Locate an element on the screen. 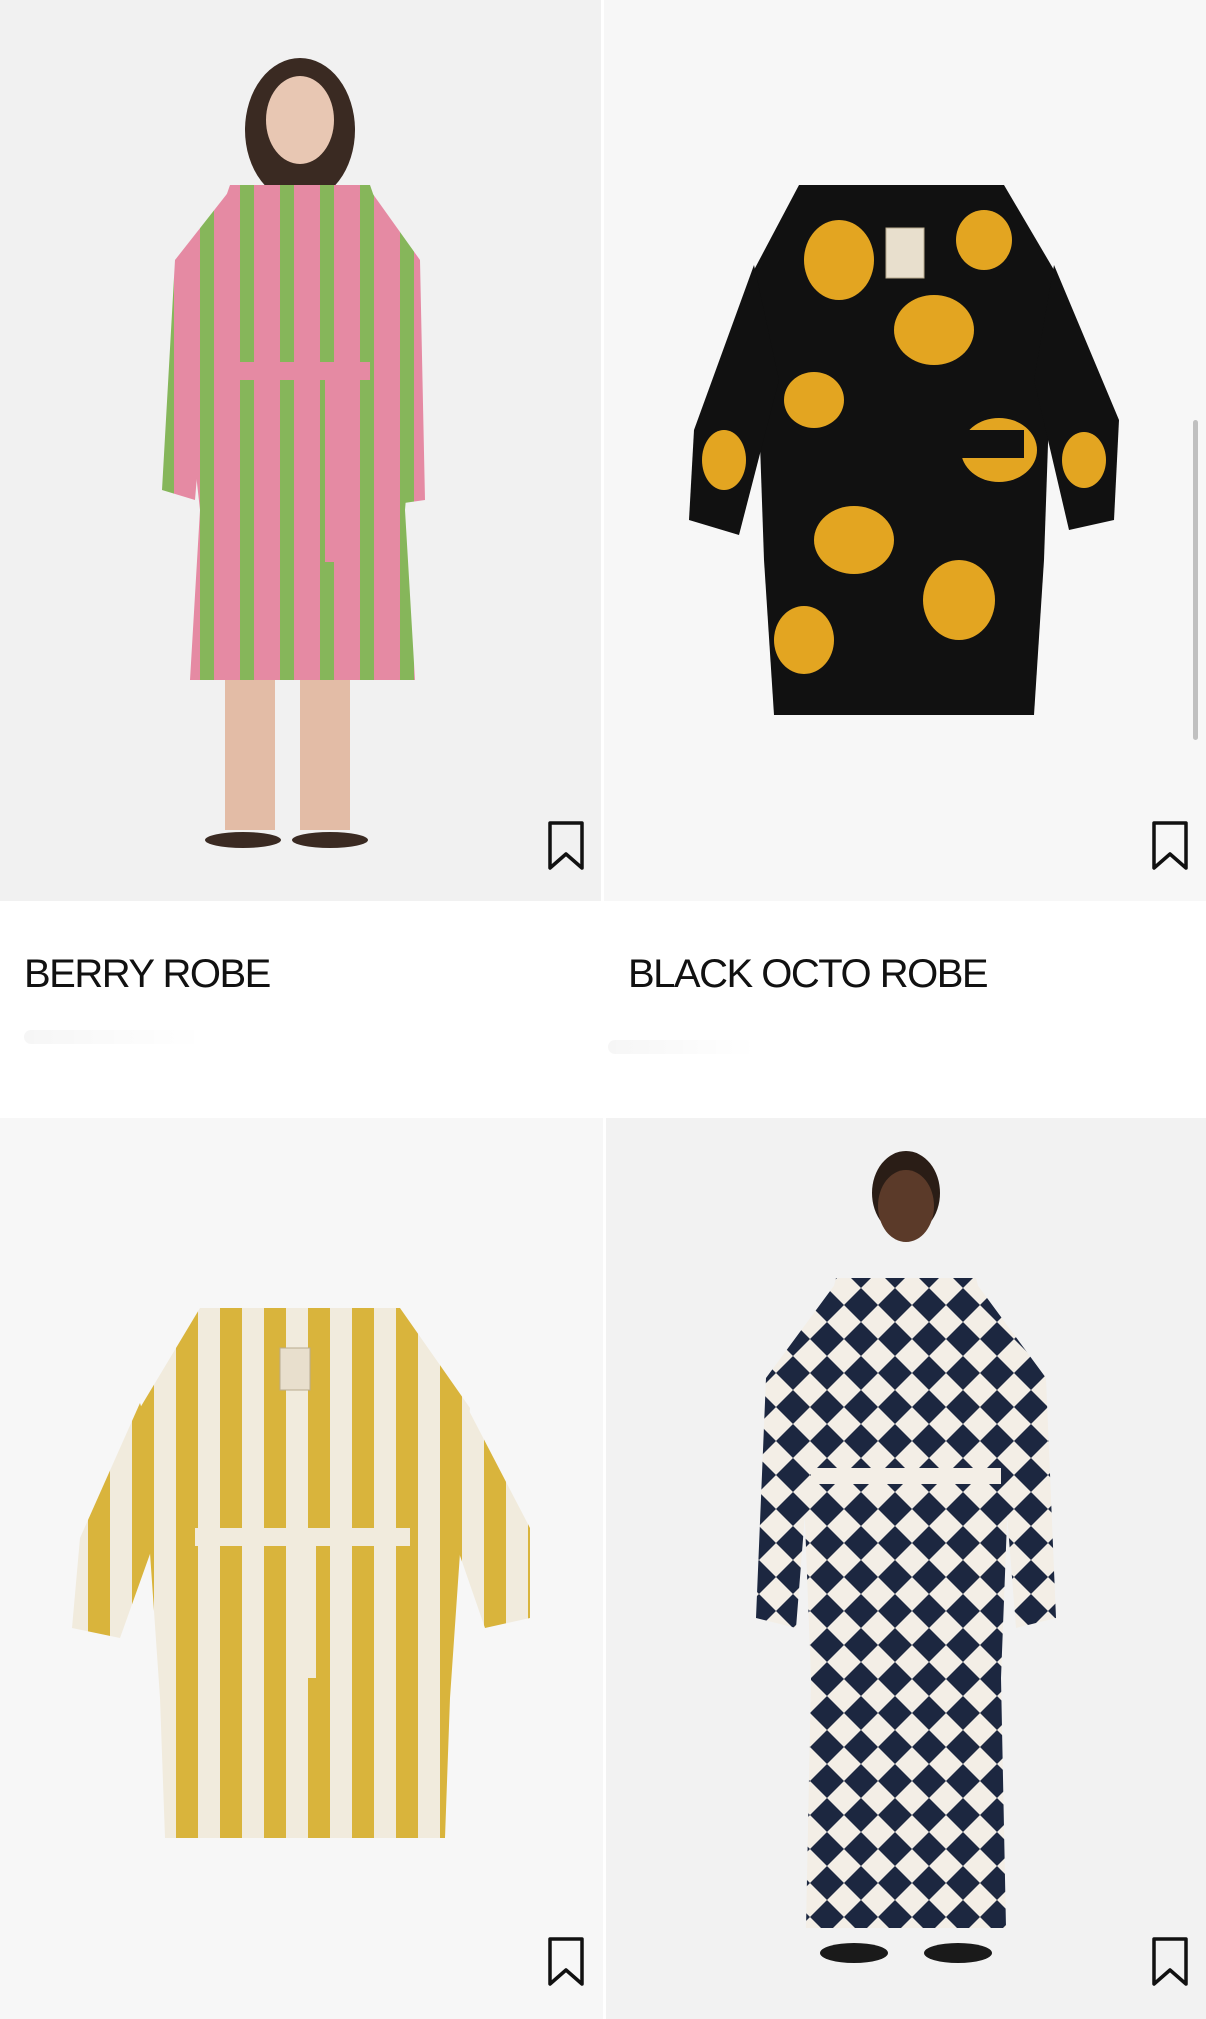 This screenshot has height=2019, width=1206. product-name: BLACK OCTO ROBE is located at coordinates (808, 974).